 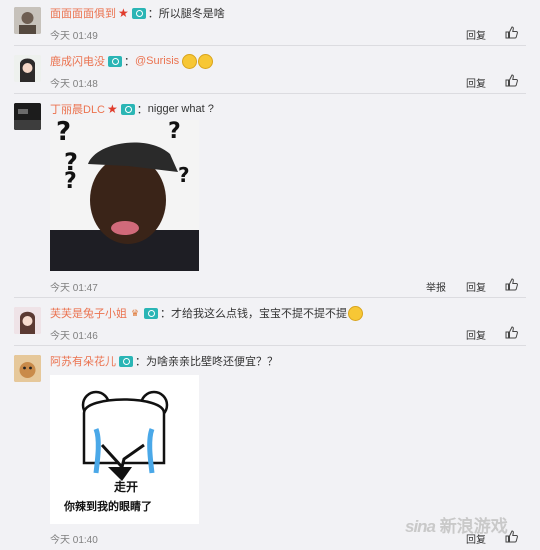 I want to click on comment-time: 今天 01:49, so click(x=74, y=36).